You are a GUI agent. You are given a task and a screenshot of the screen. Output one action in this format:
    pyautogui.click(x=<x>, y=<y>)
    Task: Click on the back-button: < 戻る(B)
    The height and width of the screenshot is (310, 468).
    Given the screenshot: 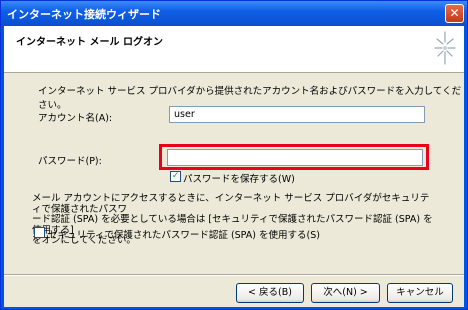 What is the action you would take?
    pyautogui.click(x=270, y=293)
    